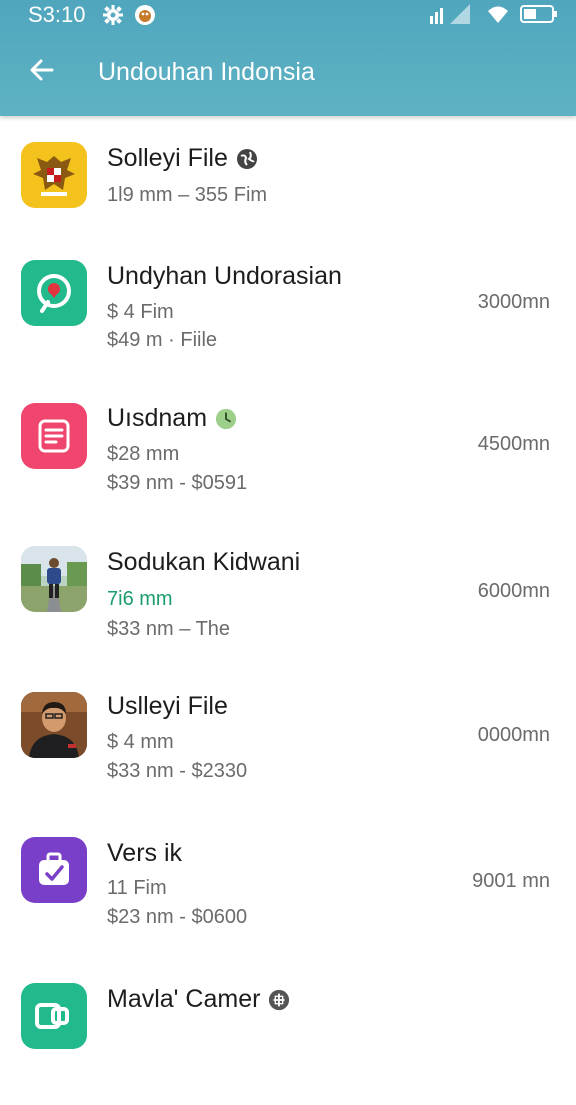 The image size is (576, 1105). I want to click on location-pin-icon, so click(54, 293).